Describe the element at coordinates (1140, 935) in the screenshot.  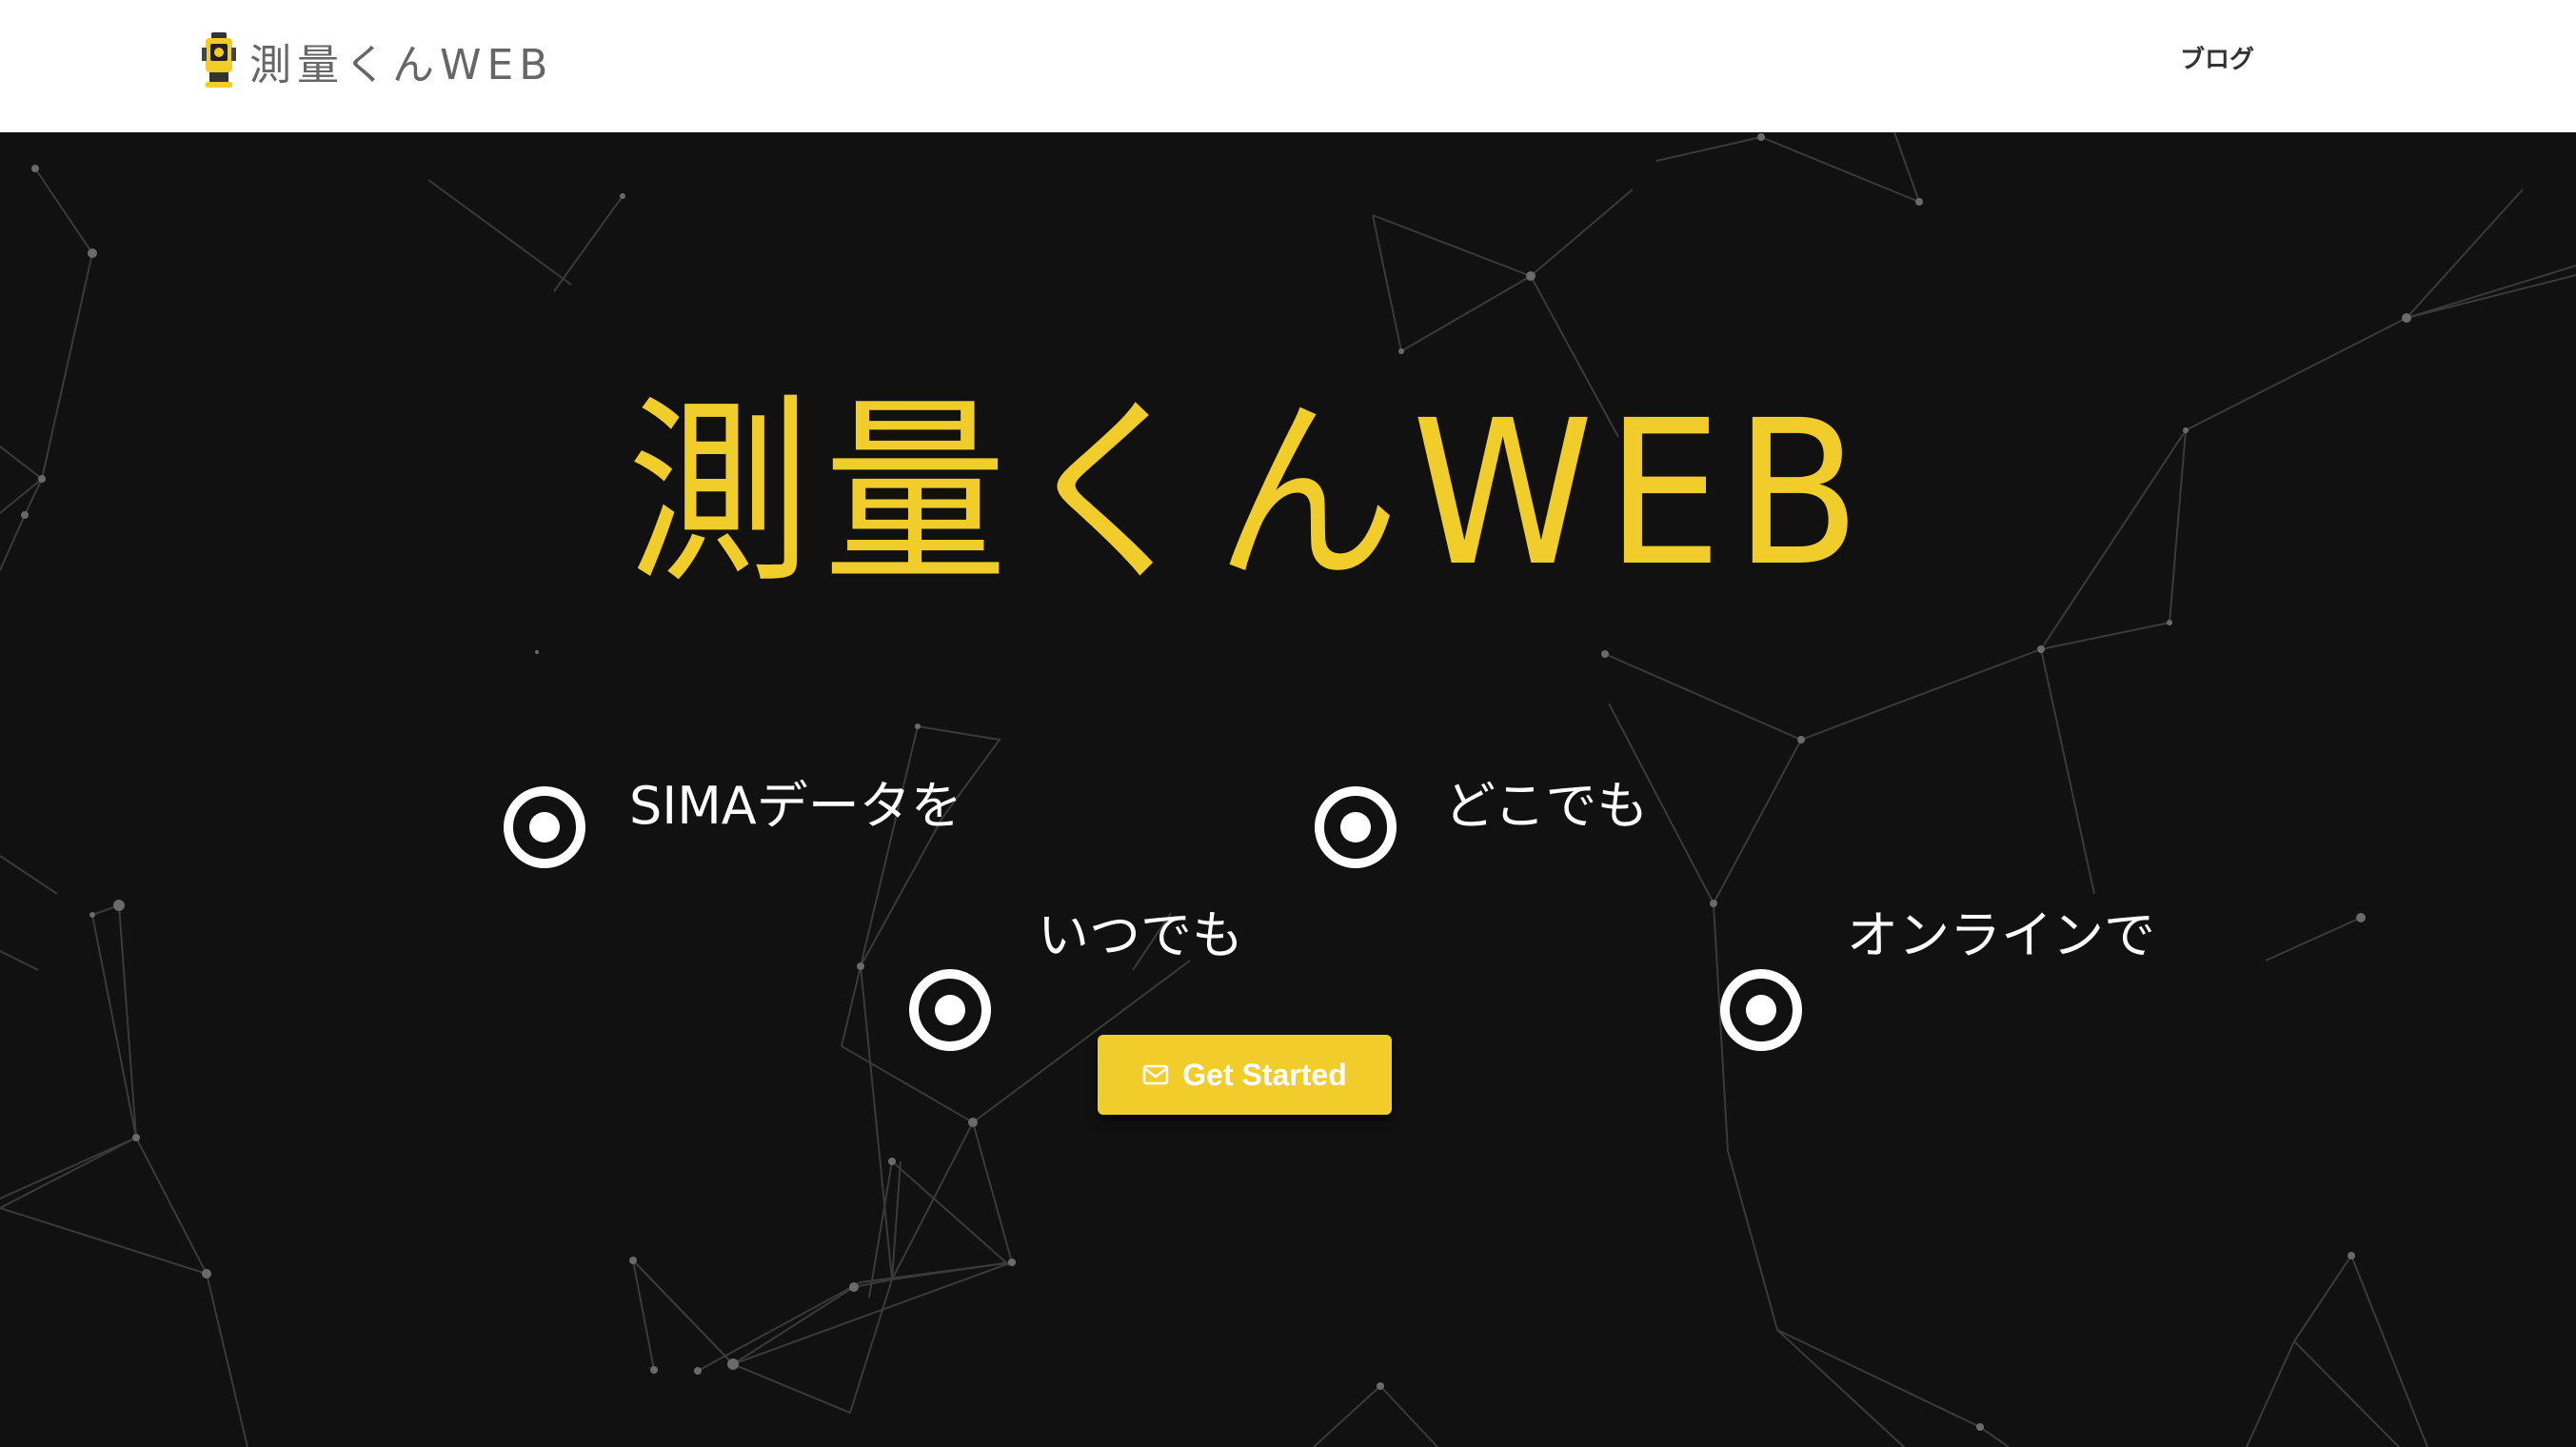
I see `feature-label: いつでも` at that location.